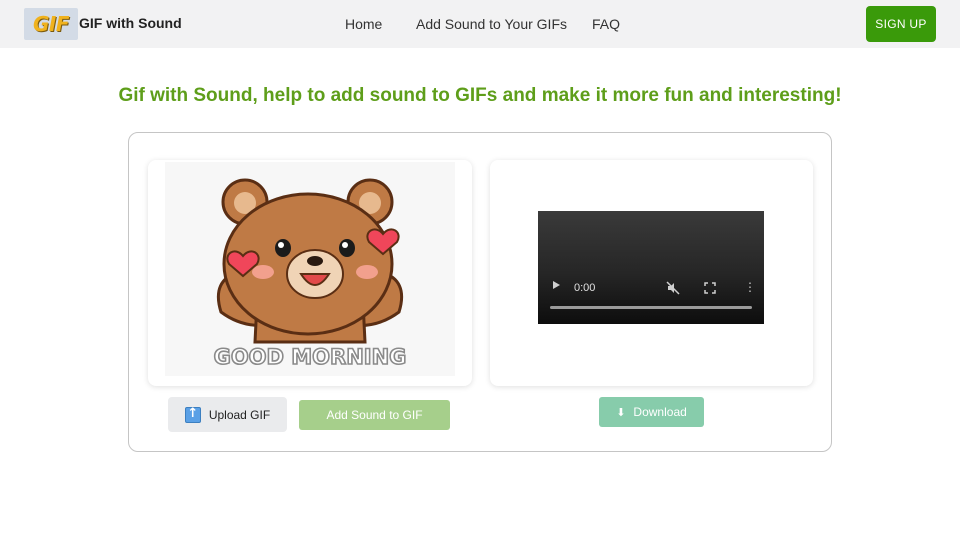  What do you see at coordinates (281, 245) in the screenshot?
I see `bear-left-eye-shine` at bounding box center [281, 245].